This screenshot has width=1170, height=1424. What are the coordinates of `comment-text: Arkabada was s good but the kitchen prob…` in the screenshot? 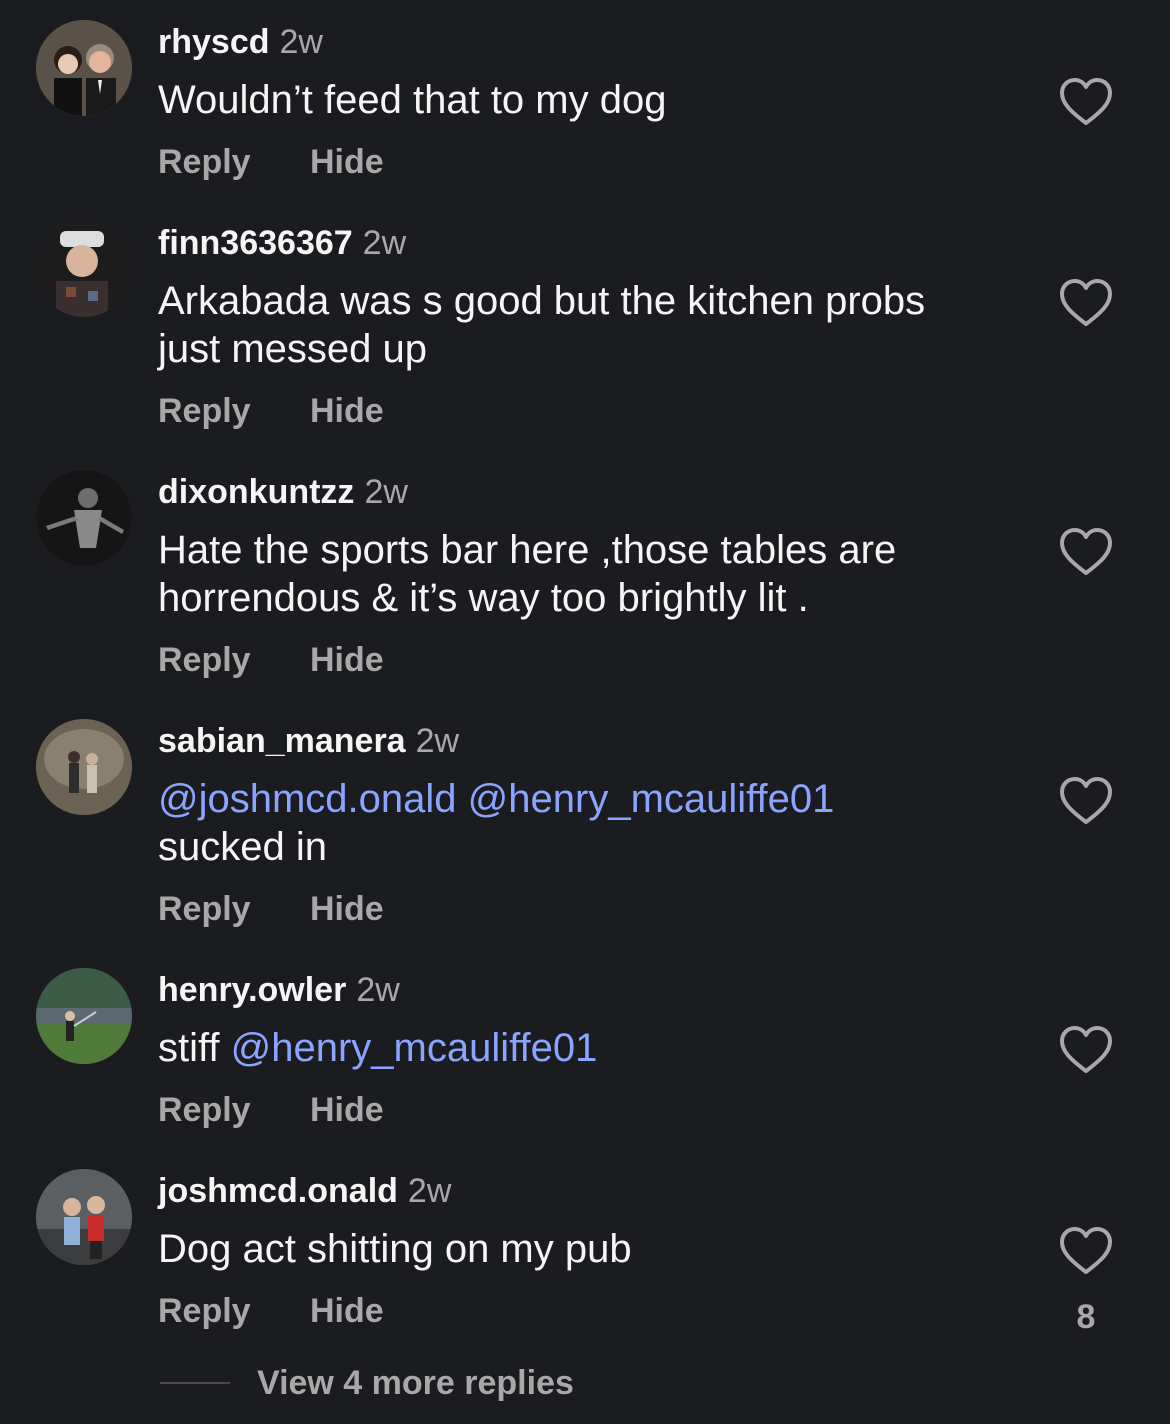 It's located at (542, 325).